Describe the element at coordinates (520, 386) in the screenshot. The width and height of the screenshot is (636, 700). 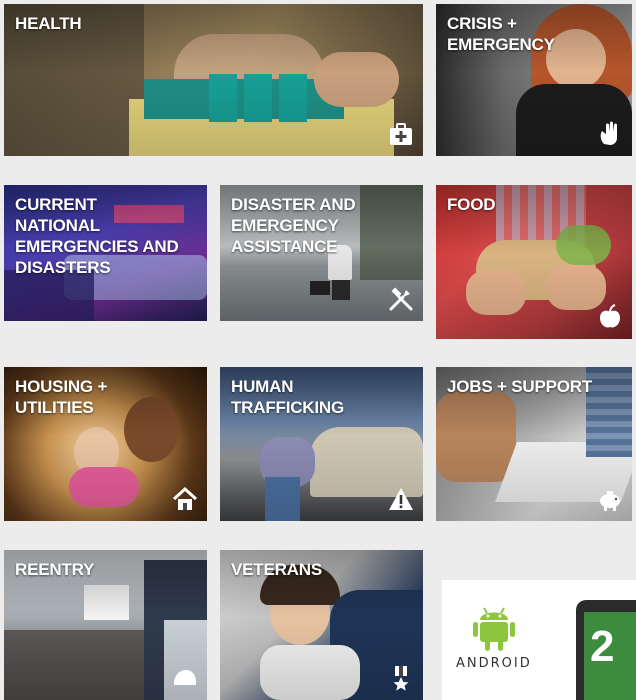
I see `tile-label: JOBS + SUPPORT` at that location.